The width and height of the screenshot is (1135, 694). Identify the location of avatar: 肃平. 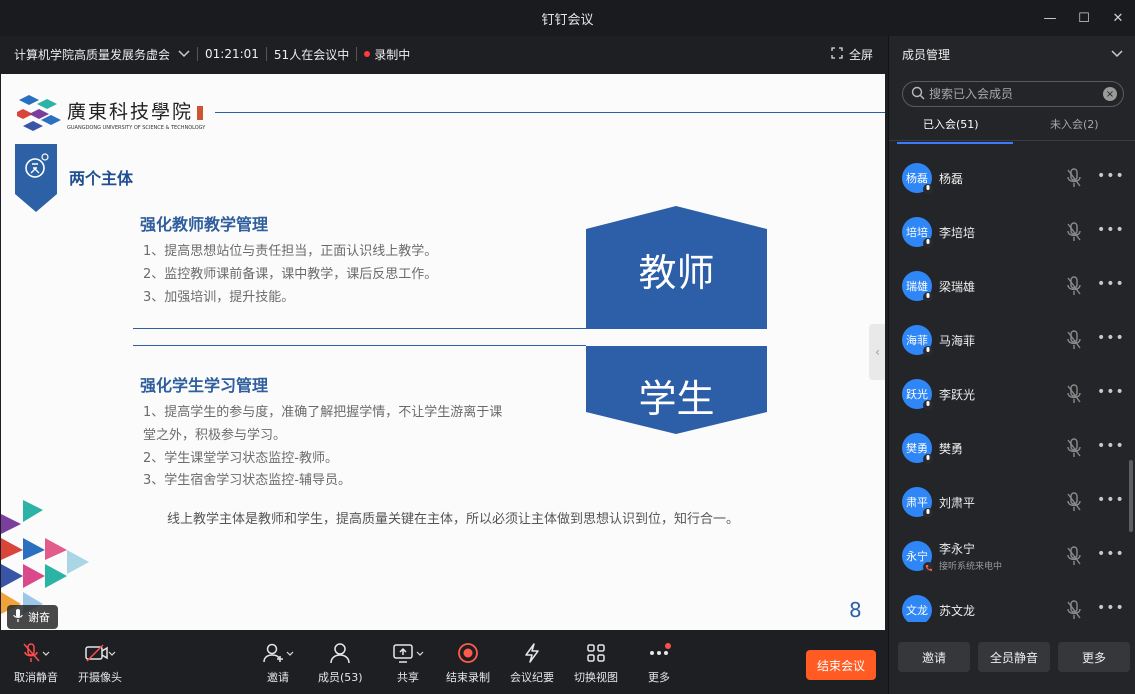
(917, 502).